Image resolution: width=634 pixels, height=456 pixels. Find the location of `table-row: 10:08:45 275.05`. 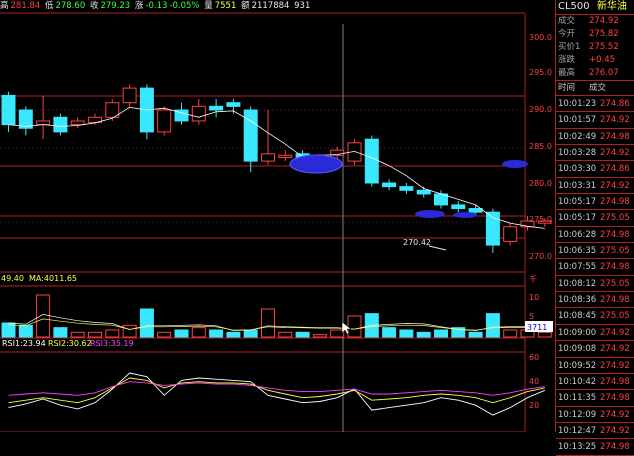

table-row: 10:08:45 275.05 is located at coordinates (595, 316).